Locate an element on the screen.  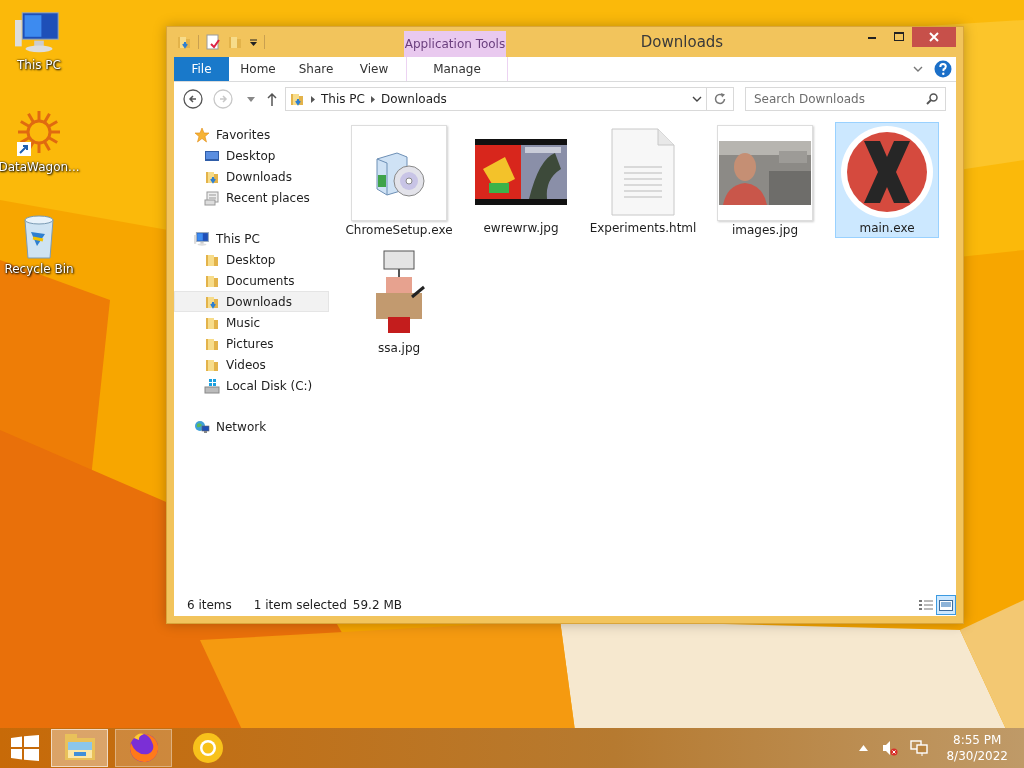
error-icon is located at coordinates (887, 172).